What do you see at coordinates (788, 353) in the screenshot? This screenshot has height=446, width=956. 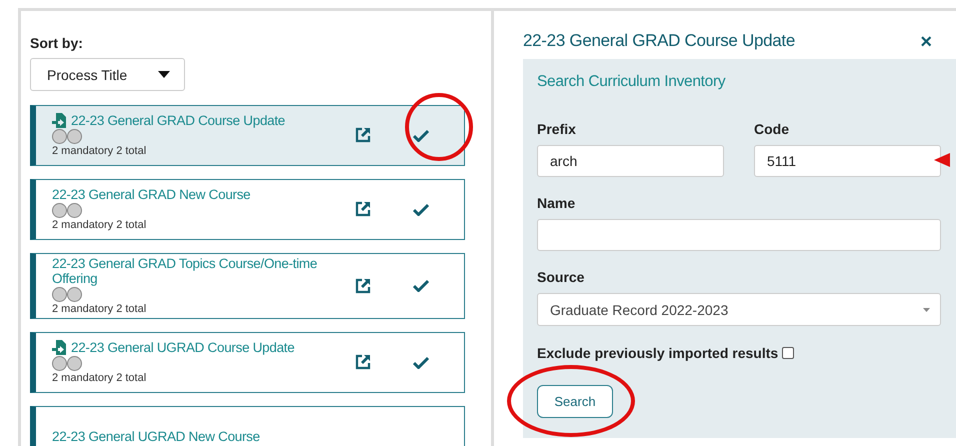 I see `exclude-checkbox` at bounding box center [788, 353].